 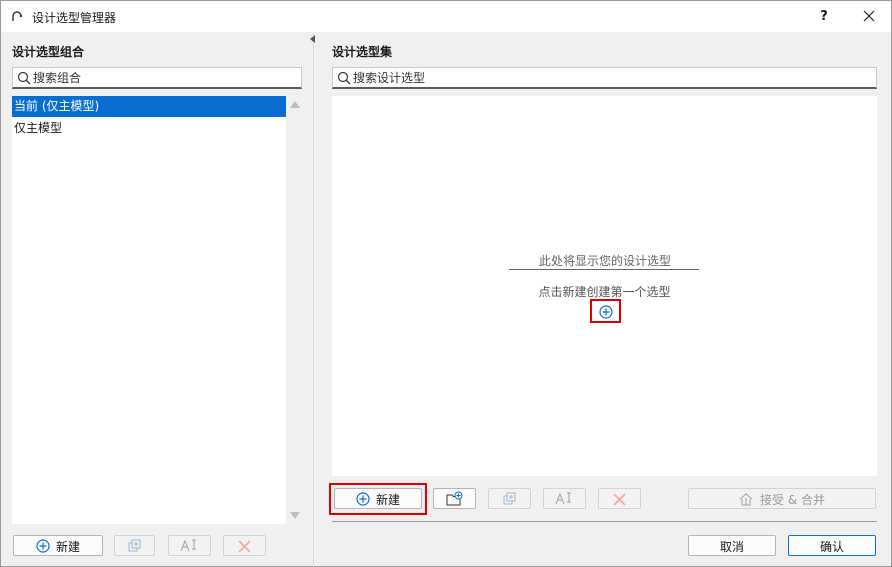 I want to click on option-sets-heading: 设计选型集, so click(x=362, y=52).